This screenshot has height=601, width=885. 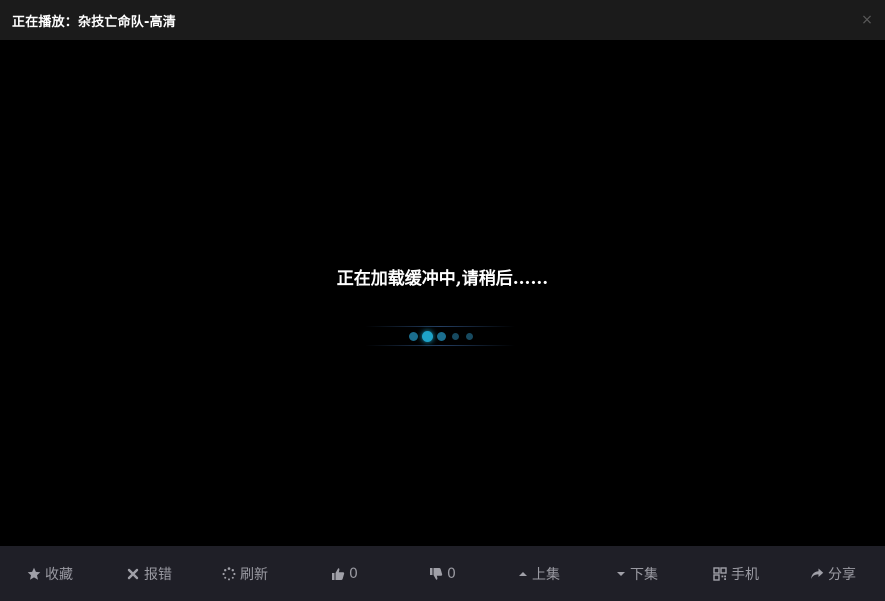 What do you see at coordinates (440, 345) in the screenshot?
I see `loader-line-bottom` at bounding box center [440, 345].